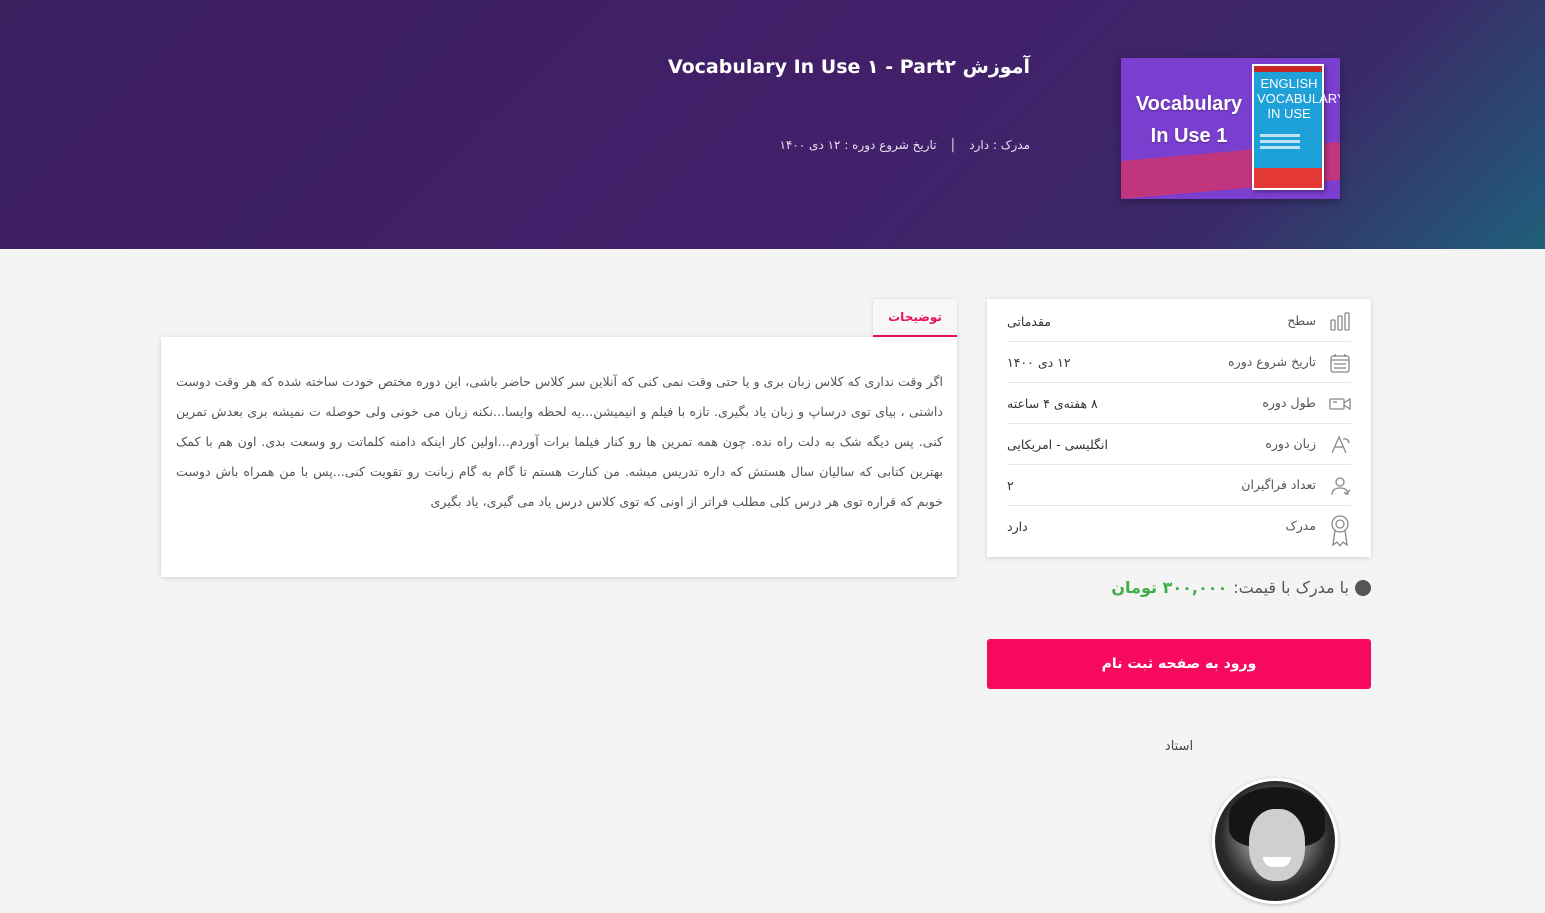 This screenshot has width=1545, height=913. What do you see at coordinates (1300, 525) in the screenshot?
I see `info-label: مدرک` at bounding box center [1300, 525].